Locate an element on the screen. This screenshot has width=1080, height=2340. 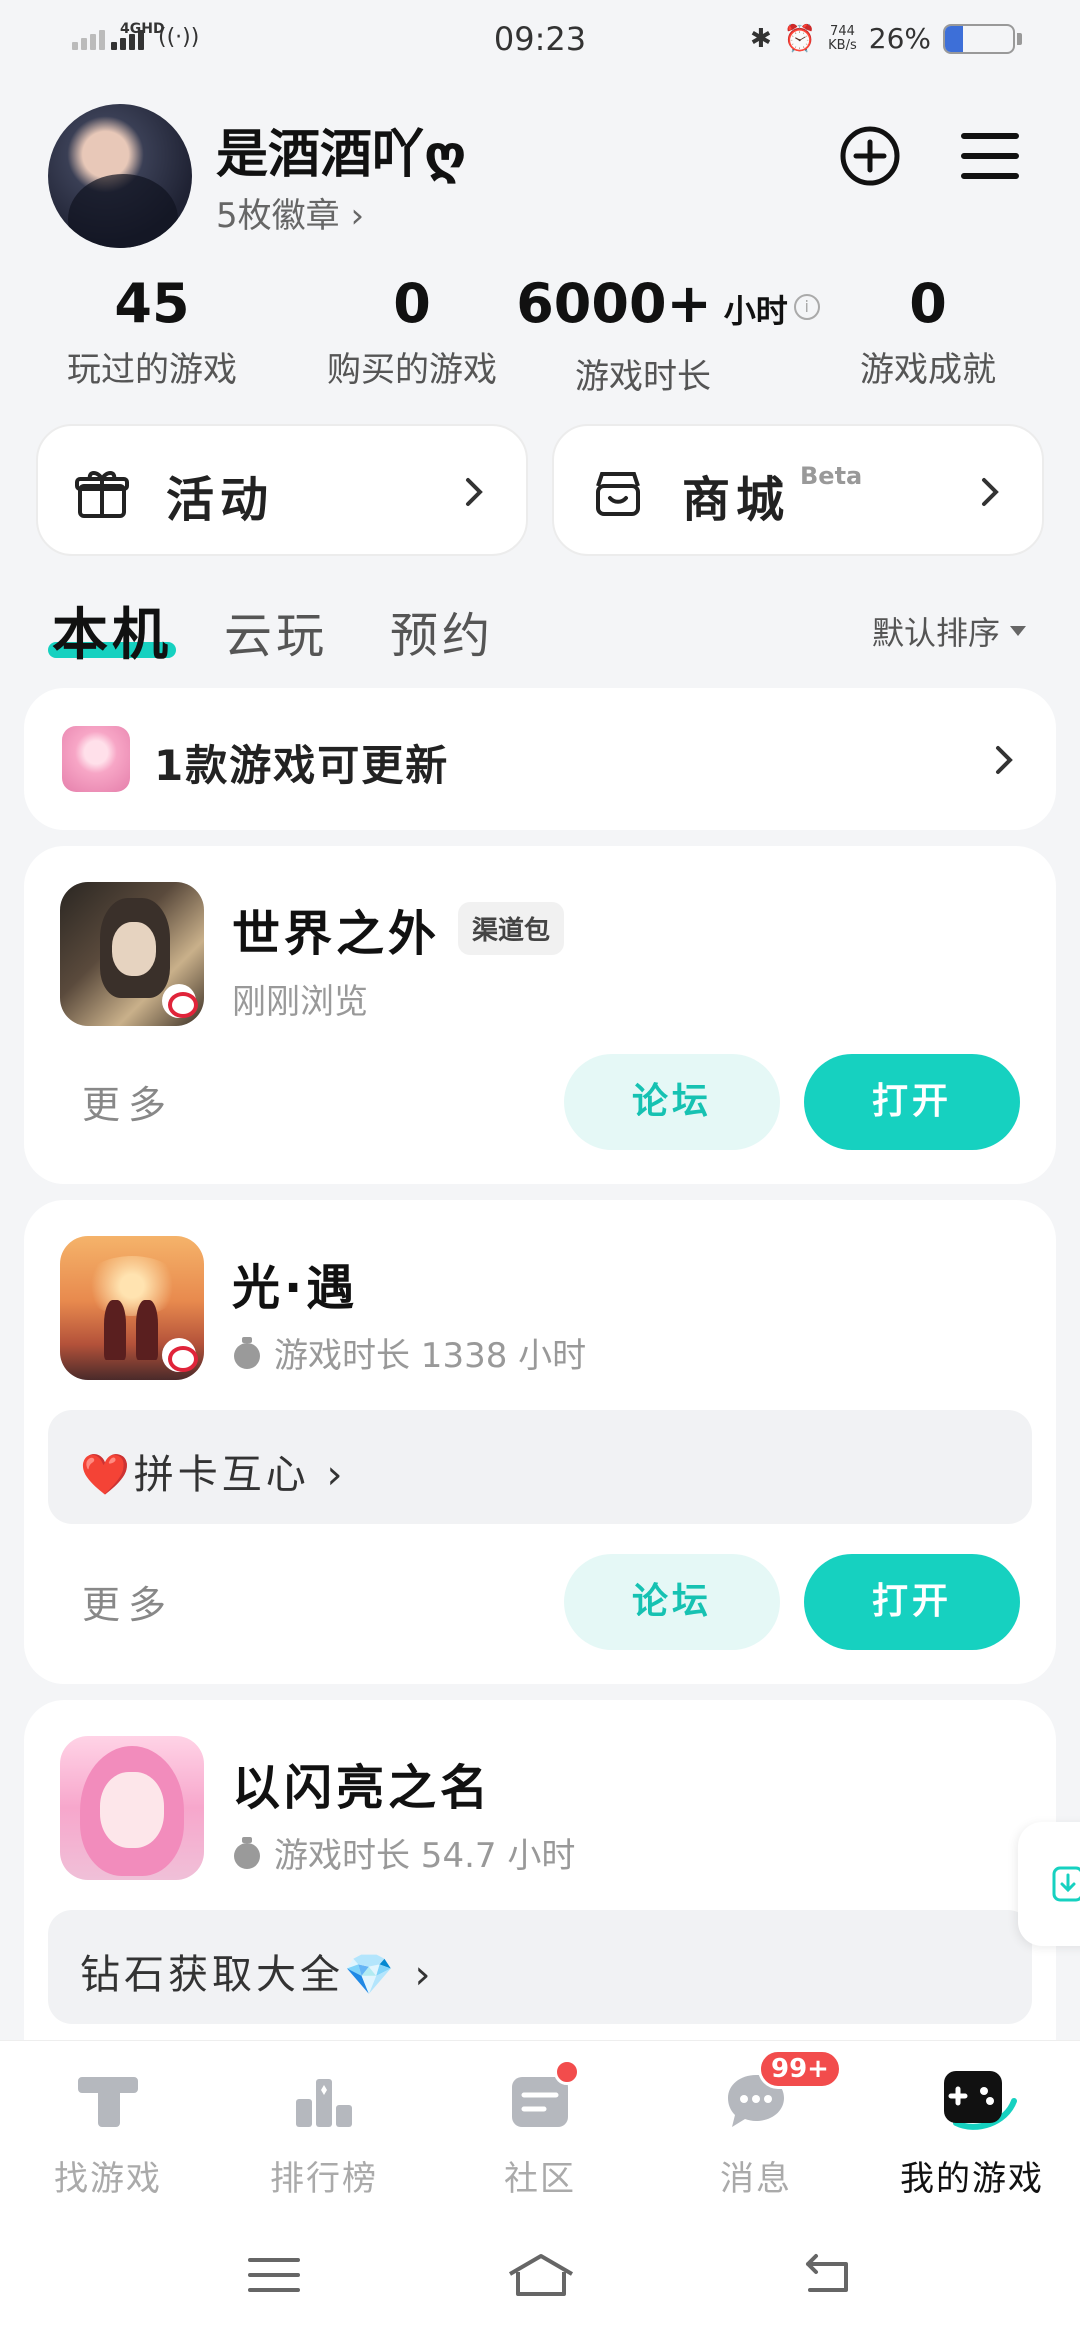
game-title: 光·遇 is located at coordinates (295, 1283).